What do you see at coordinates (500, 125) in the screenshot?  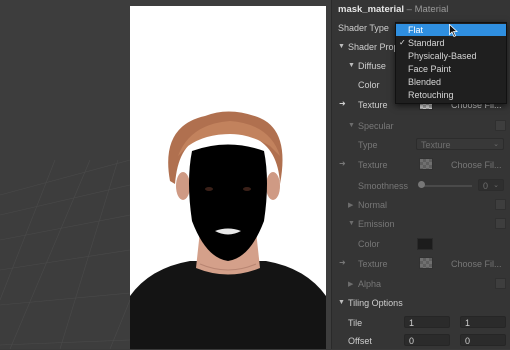 I see `specular-checkbox` at bounding box center [500, 125].